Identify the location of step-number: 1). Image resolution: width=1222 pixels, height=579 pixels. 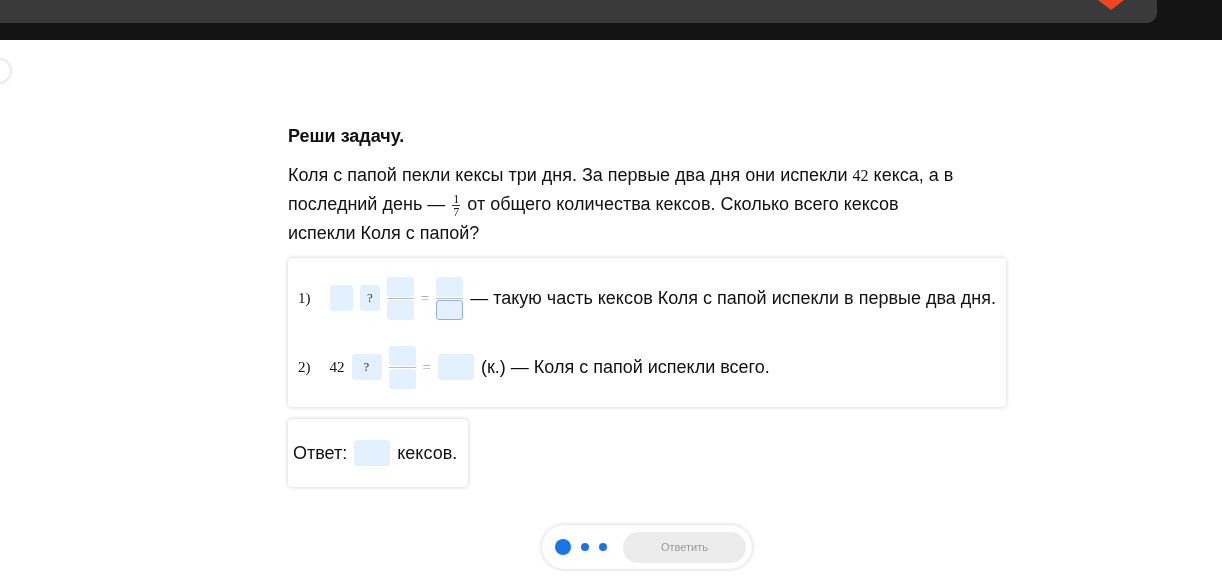
(304, 298).